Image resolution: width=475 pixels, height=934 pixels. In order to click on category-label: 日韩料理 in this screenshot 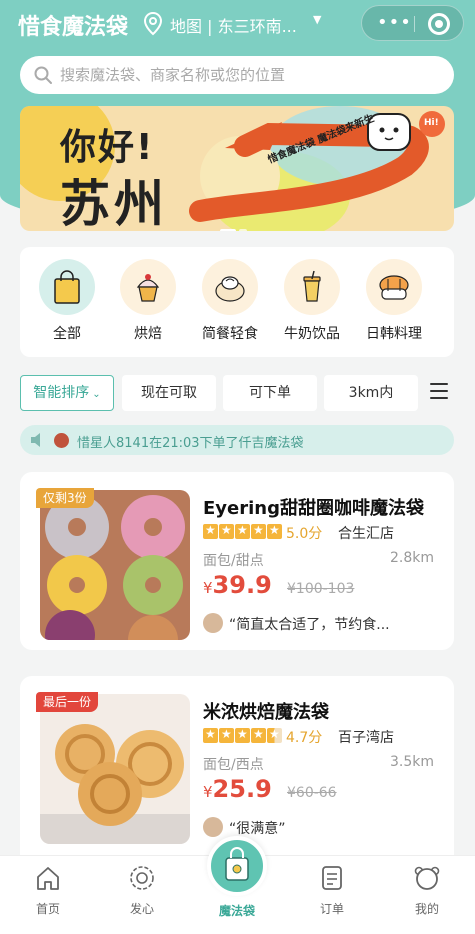, I will do `click(394, 334)`.